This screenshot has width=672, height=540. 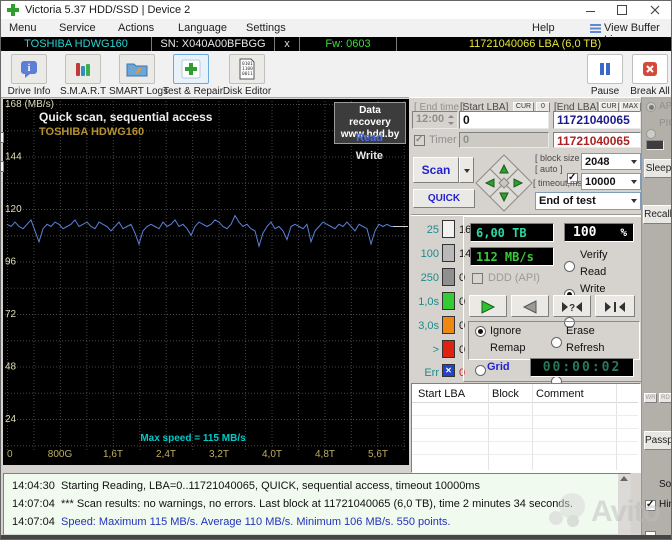 What do you see at coordinates (556, 342) in the screenshot?
I see `erase-radio` at bounding box center [556, 342].